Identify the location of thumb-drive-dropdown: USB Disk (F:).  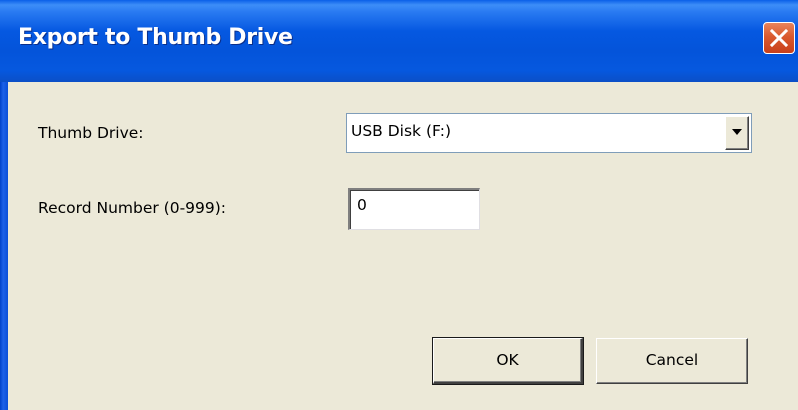
(549, 133).